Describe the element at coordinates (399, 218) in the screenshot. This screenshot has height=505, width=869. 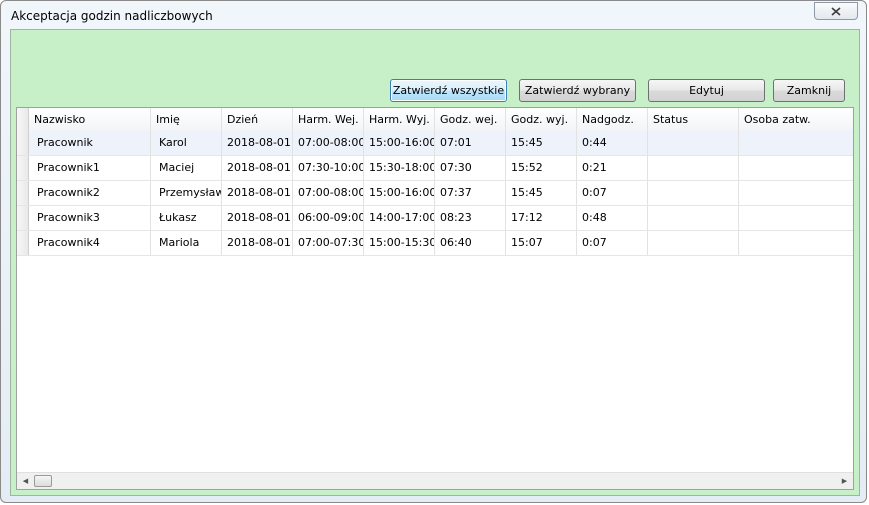
I see `cell-col-sched-out: 14:00-17:00` at that location.